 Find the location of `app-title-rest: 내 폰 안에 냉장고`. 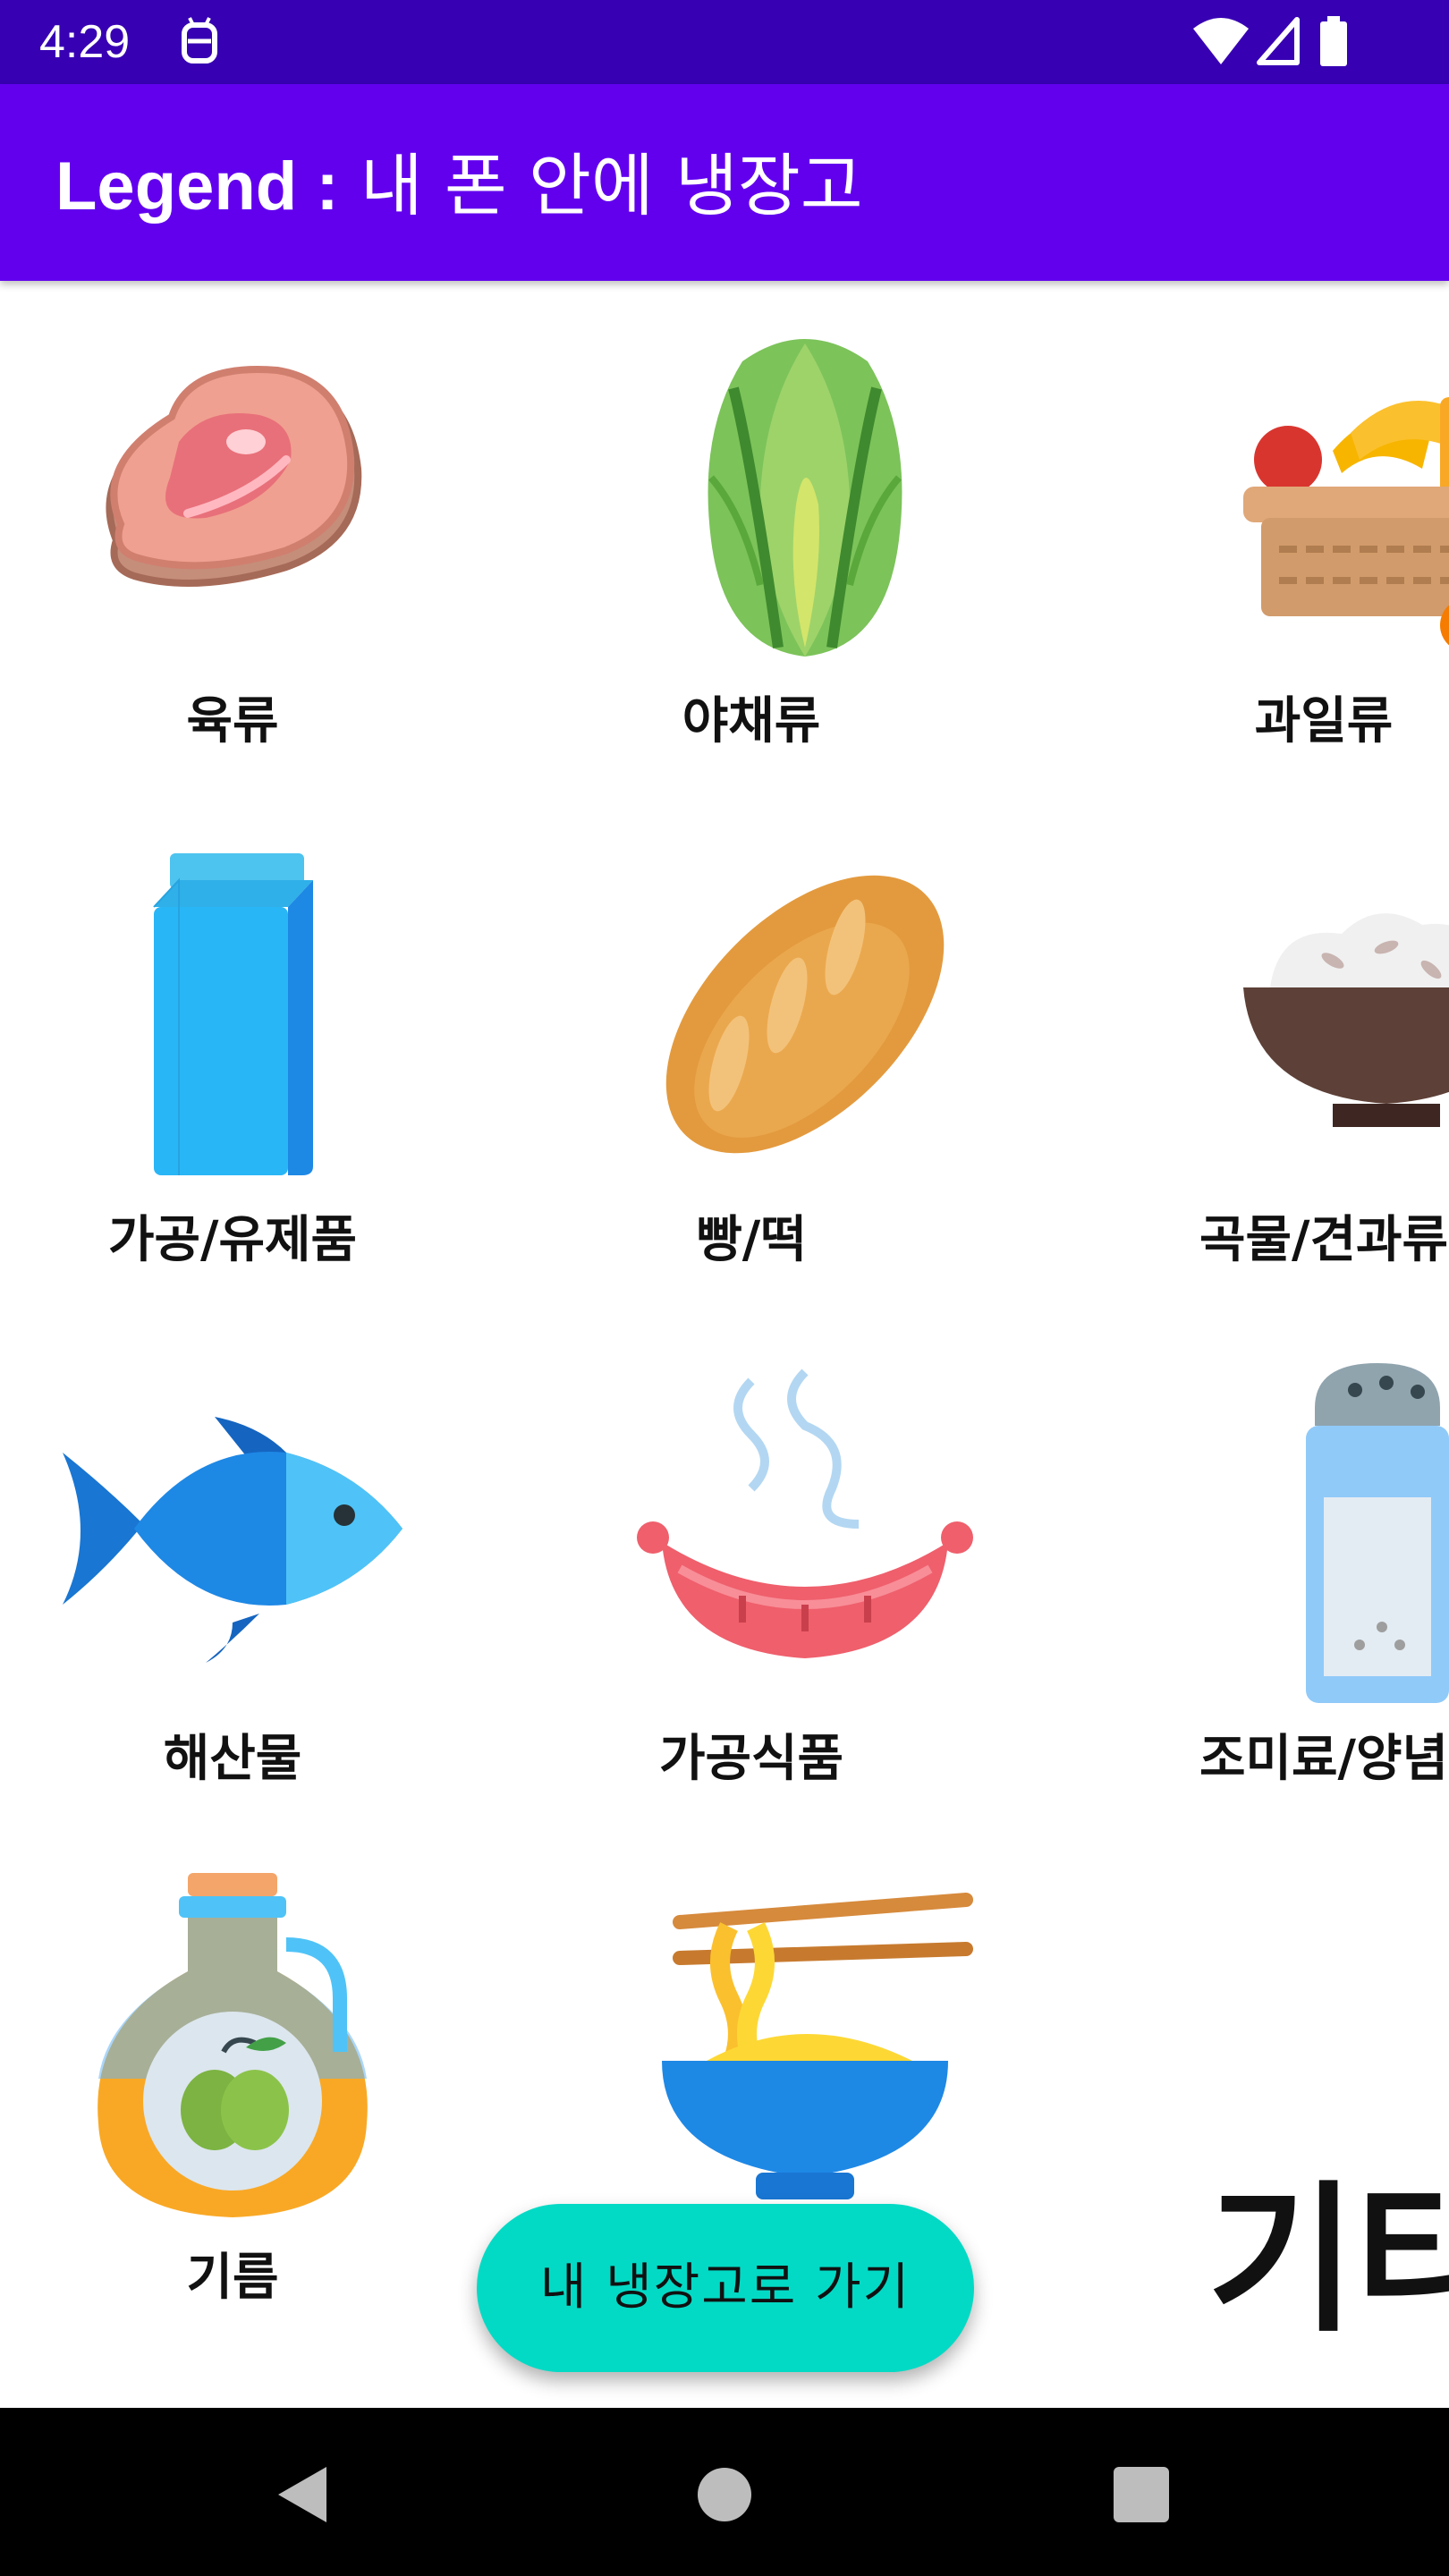

app-title-rest: 내 폰 안에 냉장고 is located at coordinates (600, 185).